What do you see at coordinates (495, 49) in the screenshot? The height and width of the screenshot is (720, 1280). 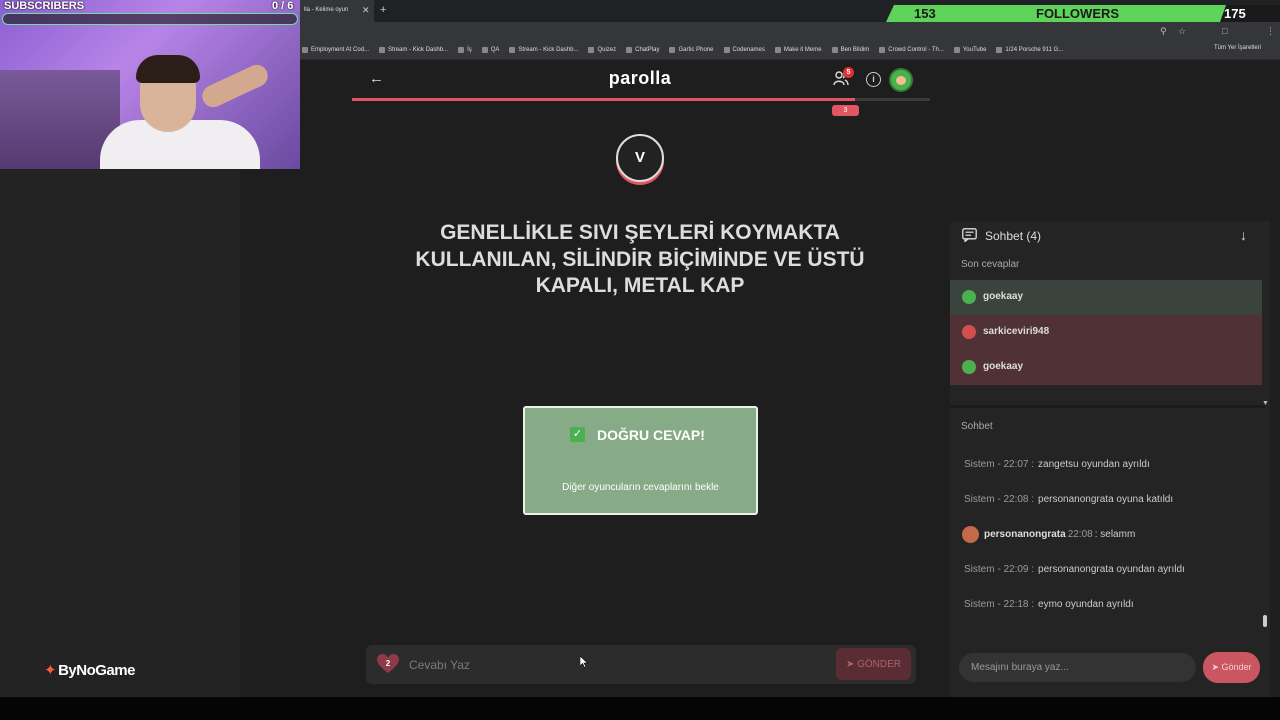 I see `bookmark-label: QA` at bounding box center [495, 49].